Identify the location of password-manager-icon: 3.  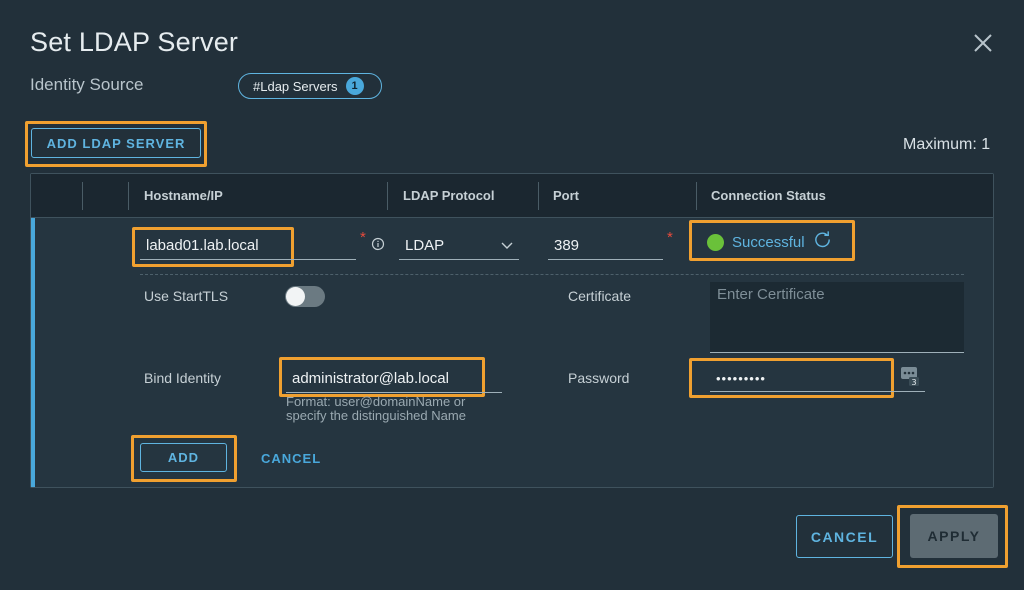
(910, 376).